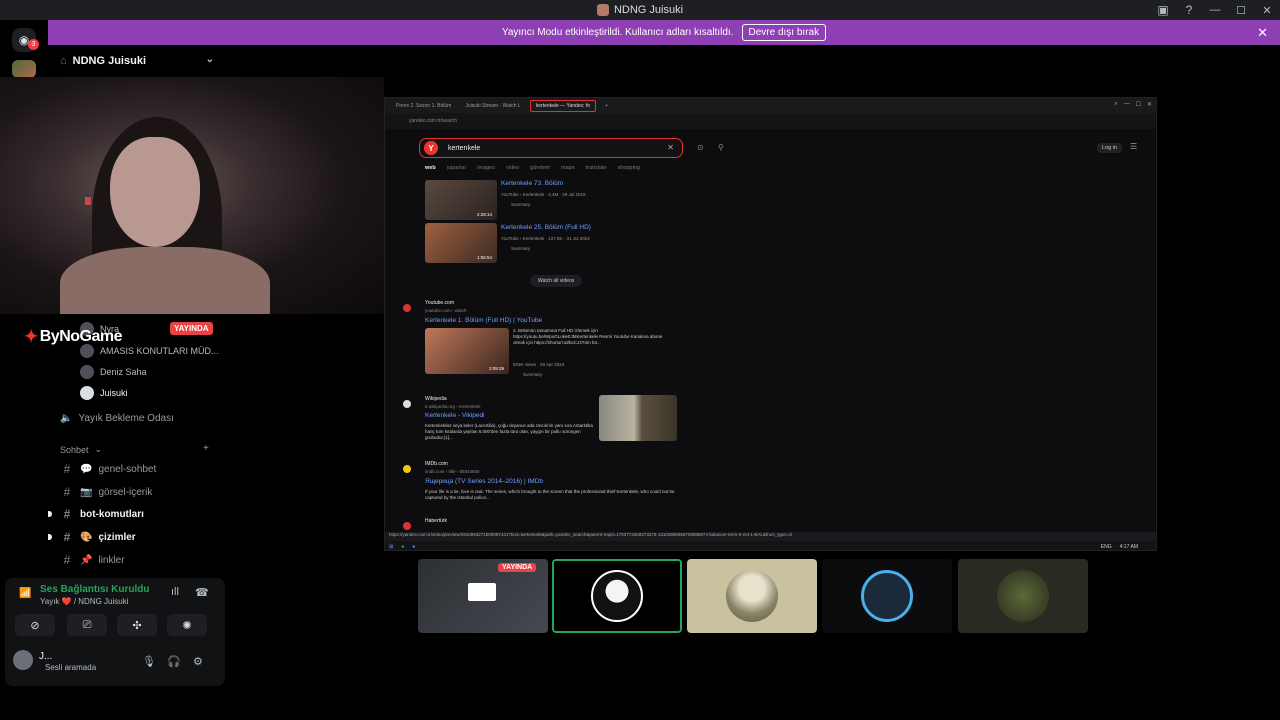  Describe the element at coordinates (512, 168) in the screenshot. I see `tab-video: video` at that location.